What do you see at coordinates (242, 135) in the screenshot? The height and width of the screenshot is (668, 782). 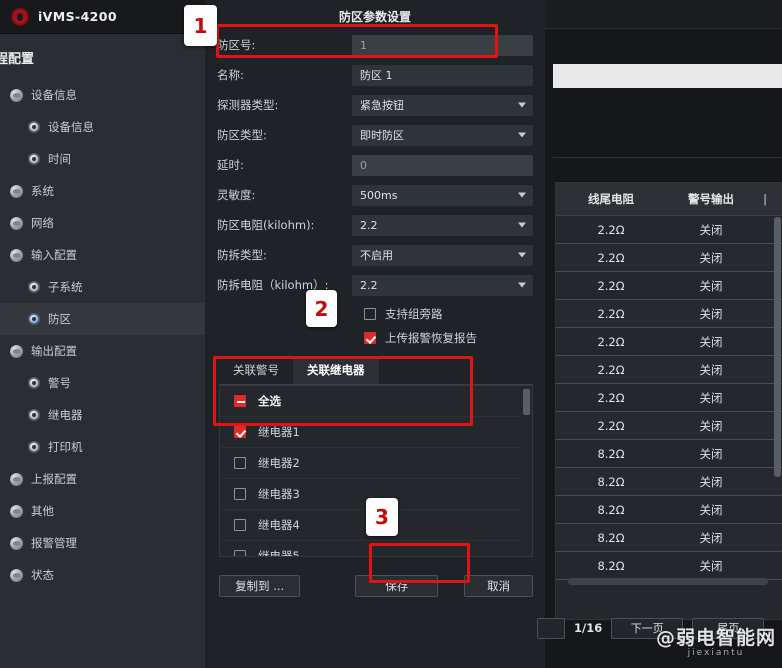 I see `zone-type-label: 防区类型:` at bounding box center [242, 135].